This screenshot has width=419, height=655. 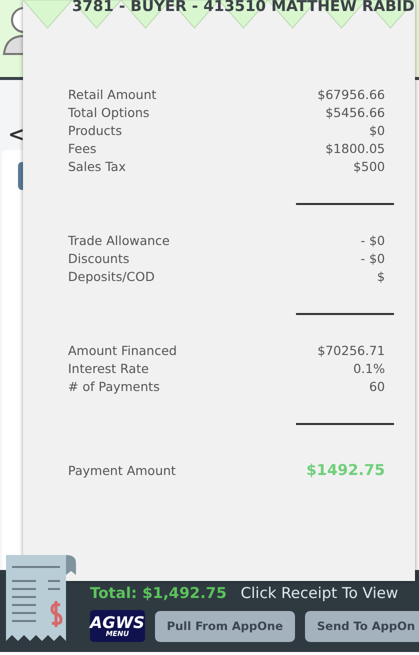 What do you see at coordinates (158, 593) in the screenshot?
I see `total-amount: Total: $1,492.75` at bounding box center [158, 593].